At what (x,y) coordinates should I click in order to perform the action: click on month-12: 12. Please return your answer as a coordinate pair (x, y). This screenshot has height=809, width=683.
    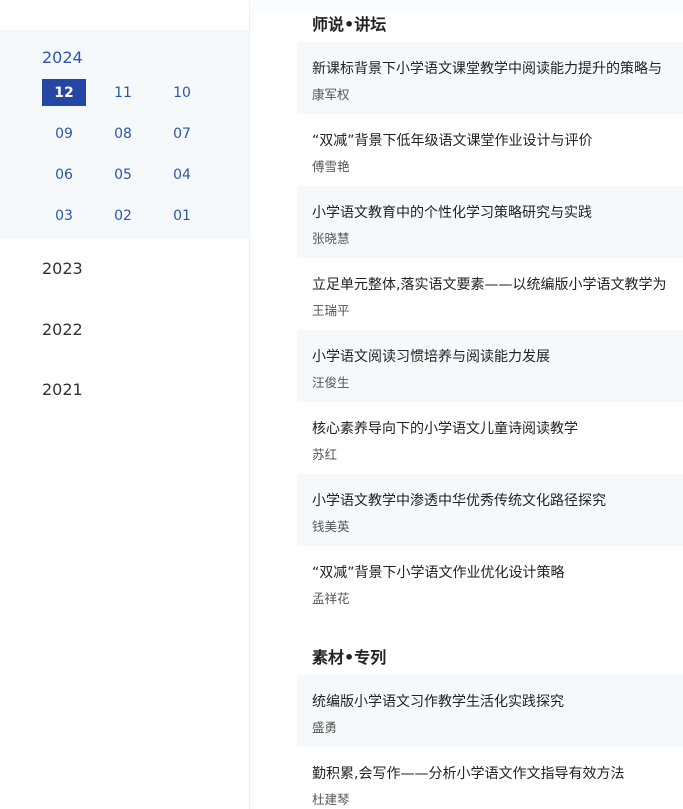
    Looking at the image, I should click on (64, 92).